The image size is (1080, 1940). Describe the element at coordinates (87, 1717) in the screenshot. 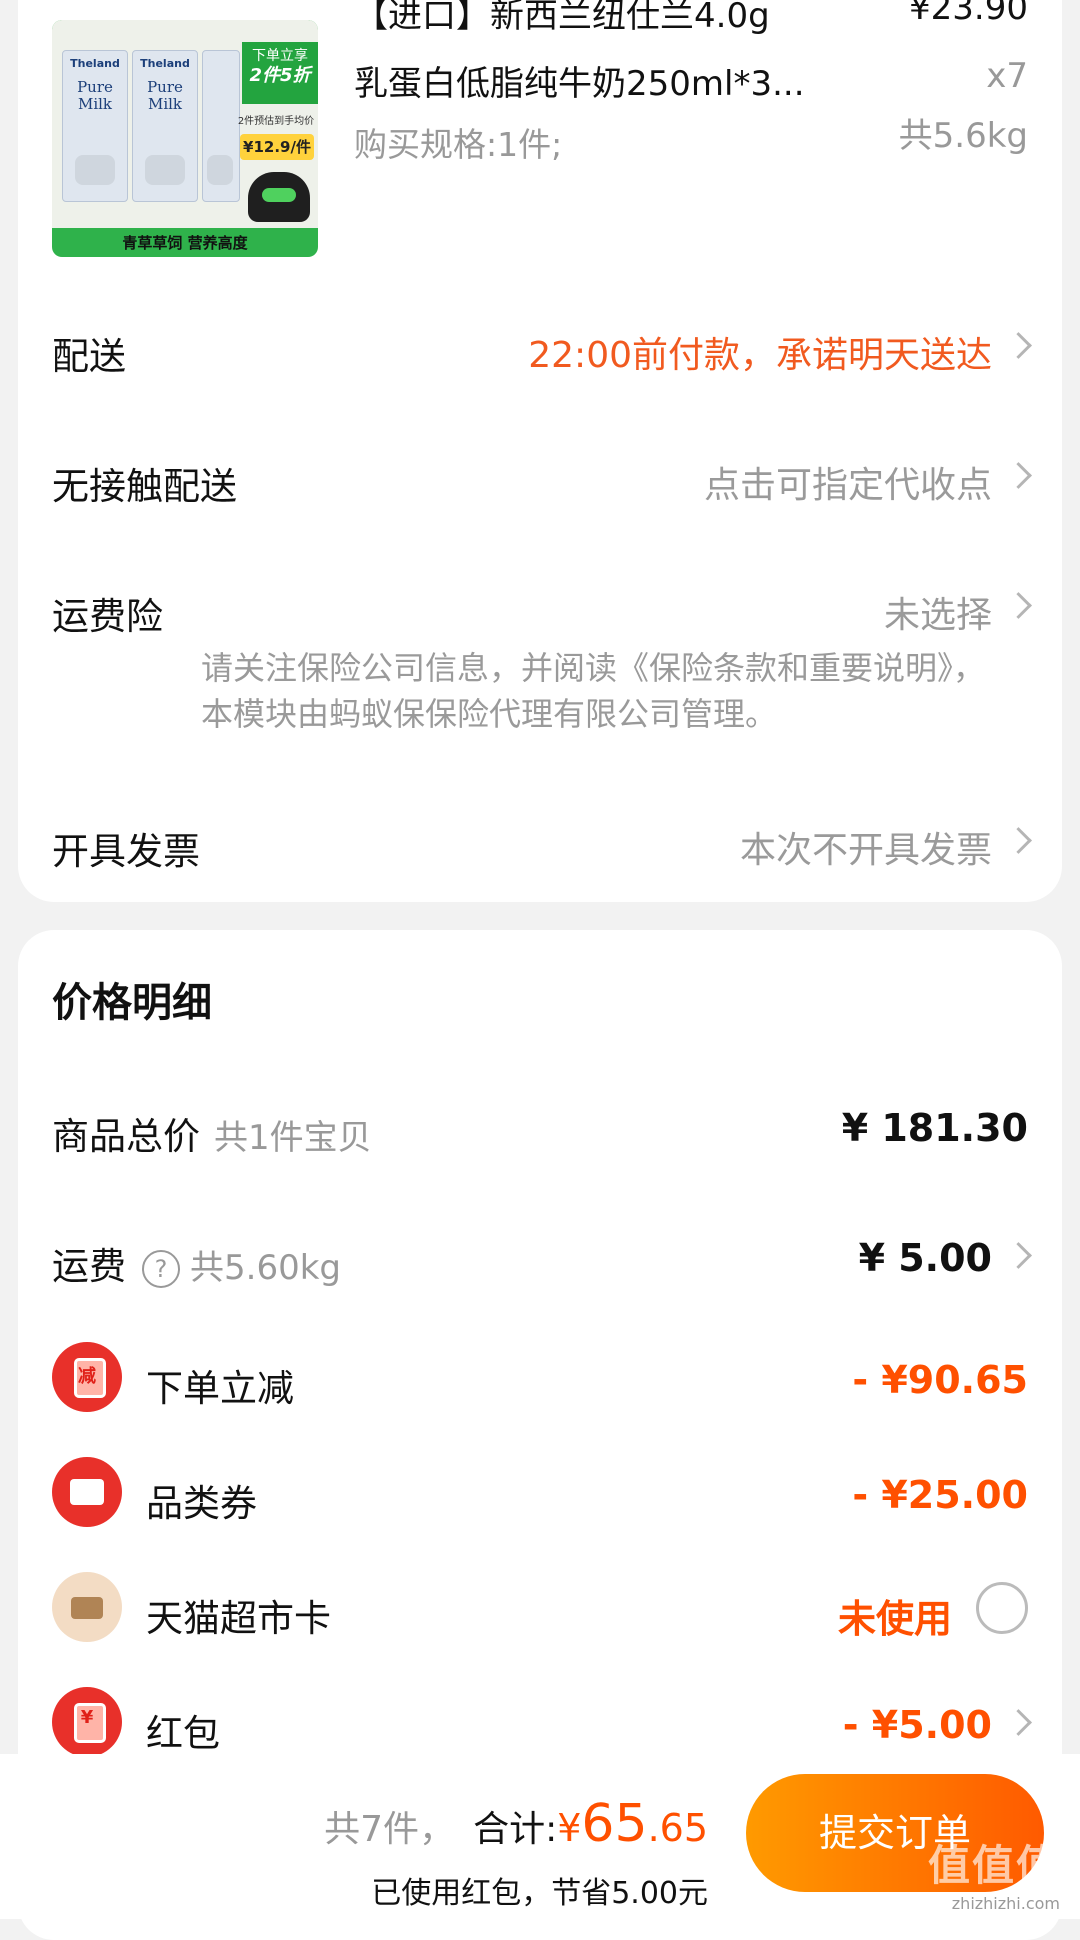

I see `red-packet-glyph: ¥` at that location.